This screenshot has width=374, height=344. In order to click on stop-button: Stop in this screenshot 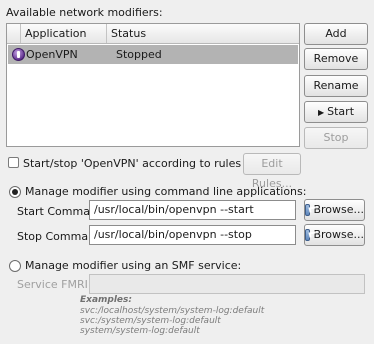, I will do `click(336, 138)`.